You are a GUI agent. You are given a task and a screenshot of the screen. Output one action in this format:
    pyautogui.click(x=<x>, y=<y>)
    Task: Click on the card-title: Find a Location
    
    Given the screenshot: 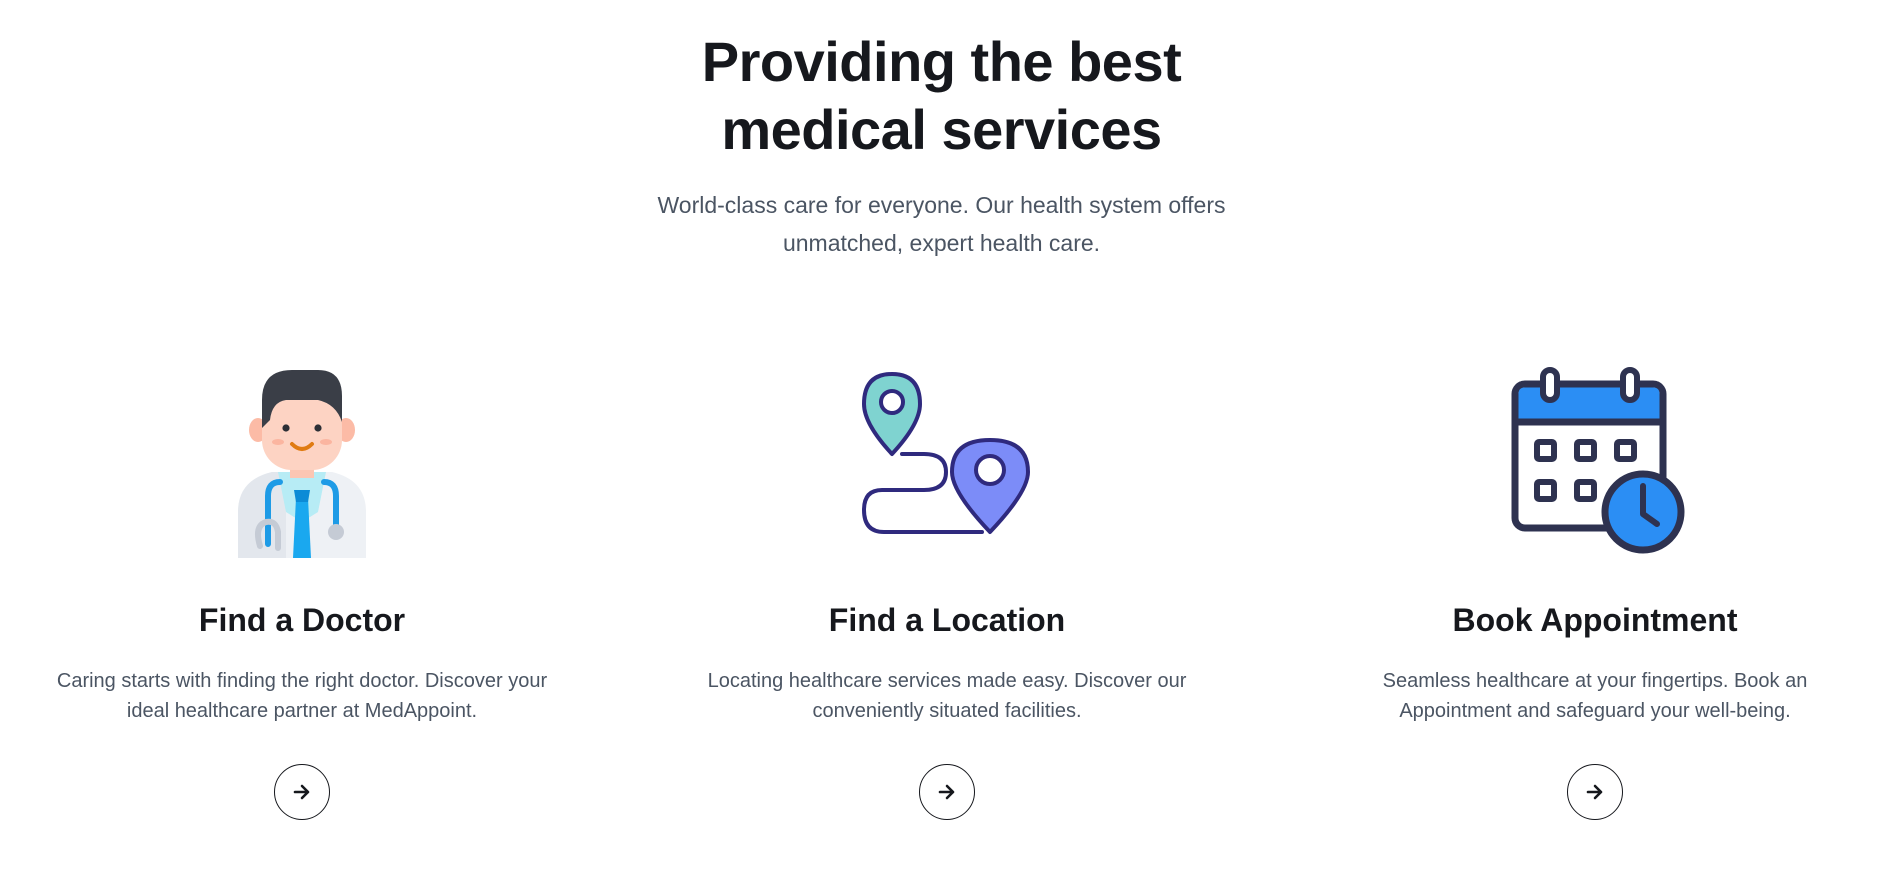 What is the action you would take?
    pyautogui.click(x=947, y=620)
    